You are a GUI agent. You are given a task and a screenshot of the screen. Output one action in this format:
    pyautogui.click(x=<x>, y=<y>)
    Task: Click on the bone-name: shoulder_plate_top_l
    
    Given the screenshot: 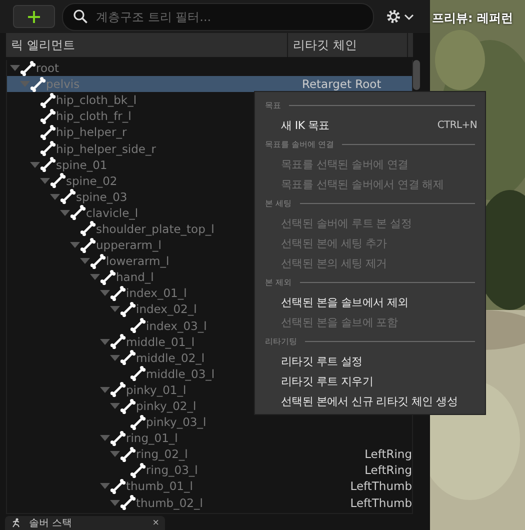 What is the action you would take?
    pyautogui.click(x=155, y=229)
    